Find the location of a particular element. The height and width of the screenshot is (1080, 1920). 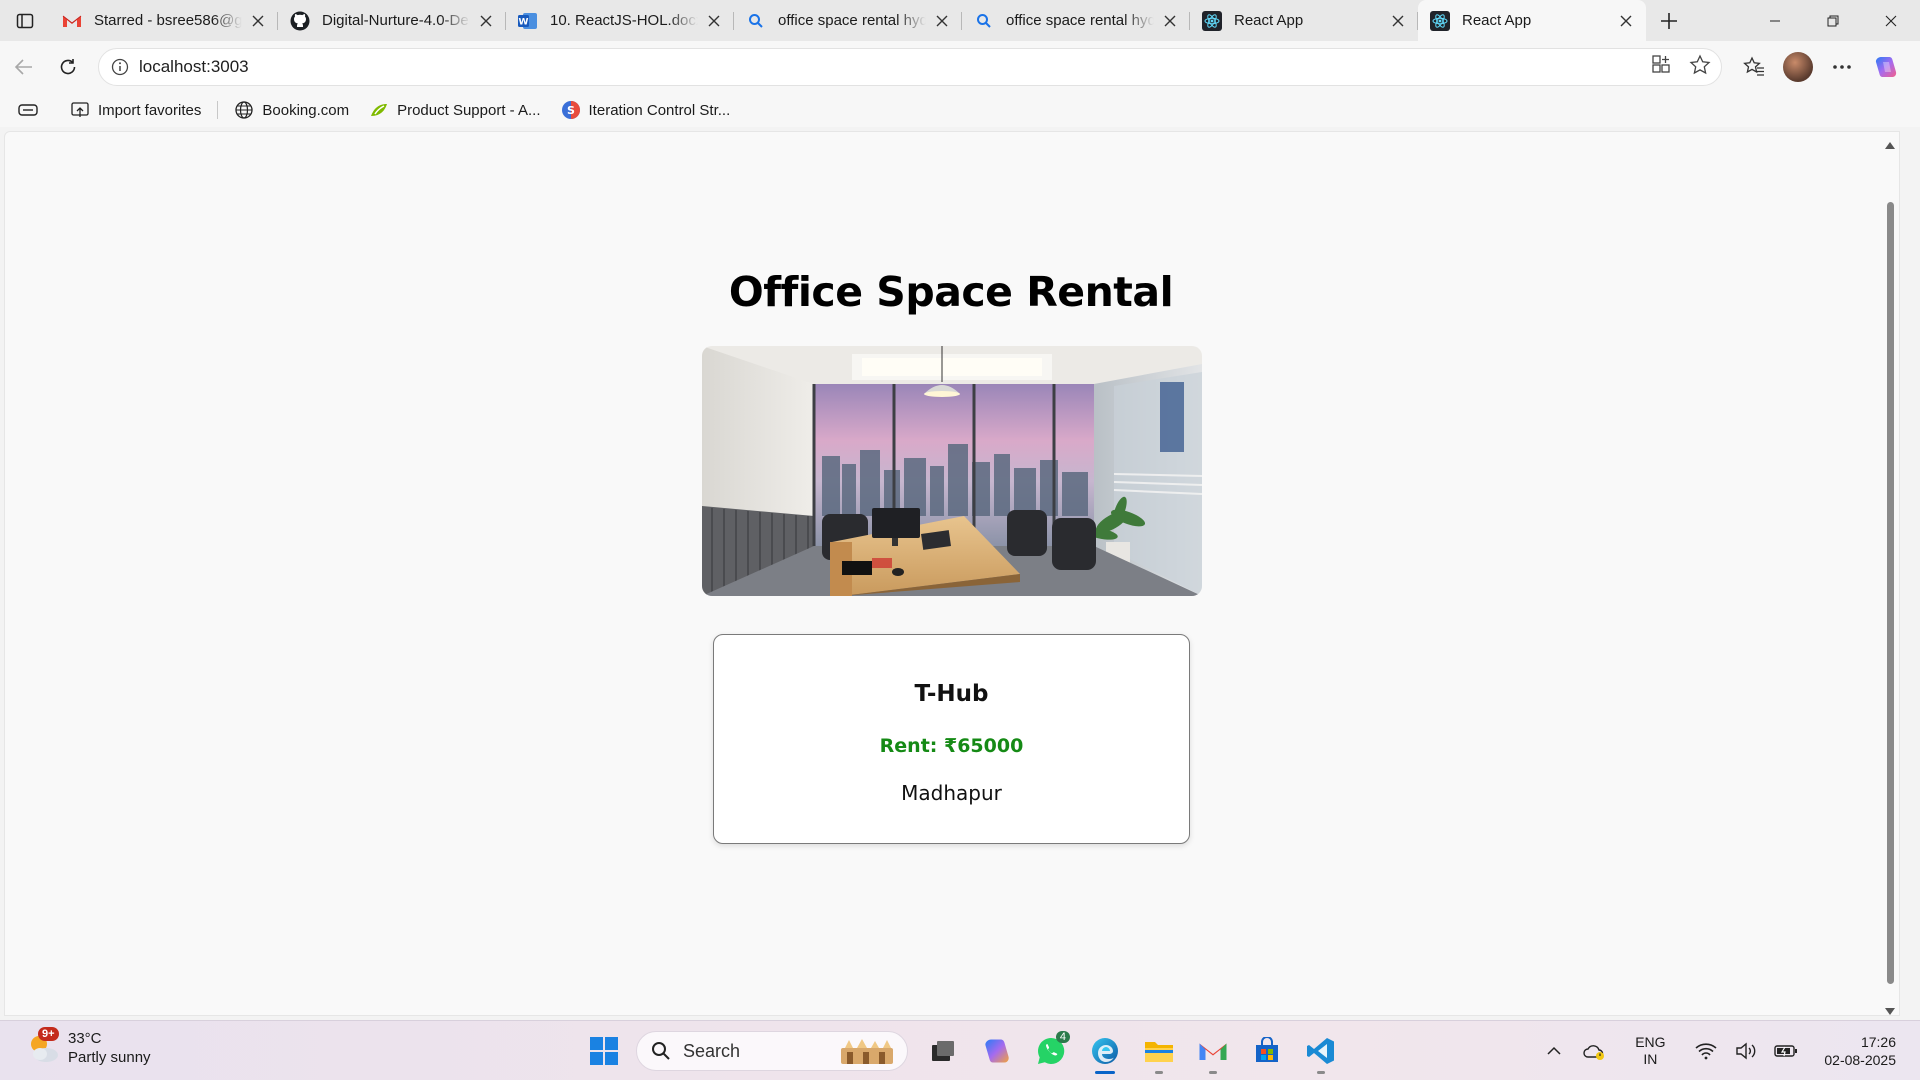

reload-icon is located at coordinates (68, 67).